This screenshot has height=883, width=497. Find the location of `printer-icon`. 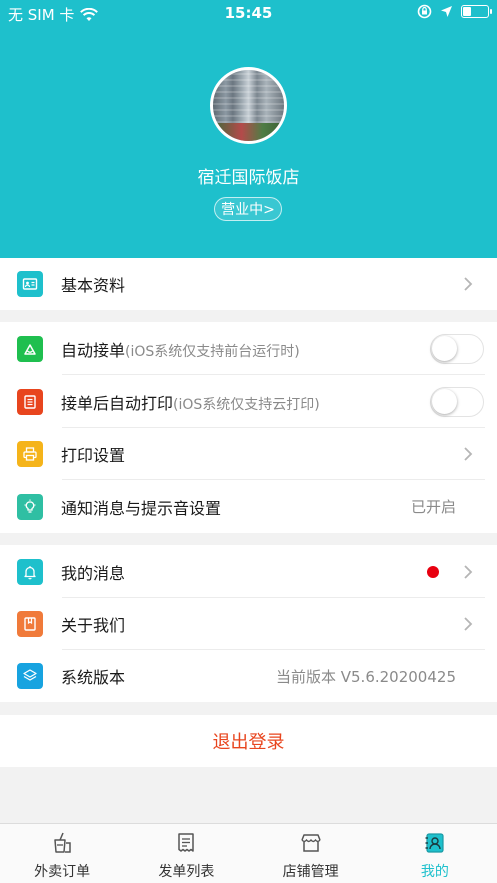

printer-icon is located at coordinates (30, 454).